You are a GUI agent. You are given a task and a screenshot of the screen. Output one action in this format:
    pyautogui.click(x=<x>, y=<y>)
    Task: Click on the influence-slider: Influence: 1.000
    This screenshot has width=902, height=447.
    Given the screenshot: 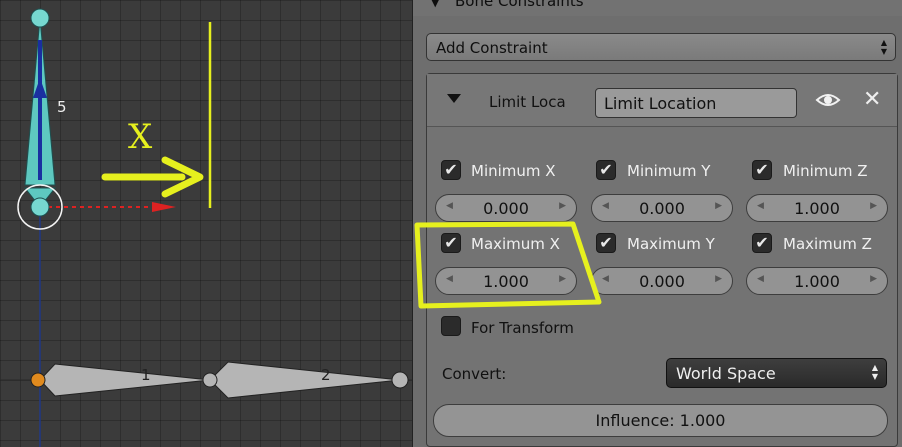 What is the action you would take?
    pyautogui.click(x=660, y=420)
    